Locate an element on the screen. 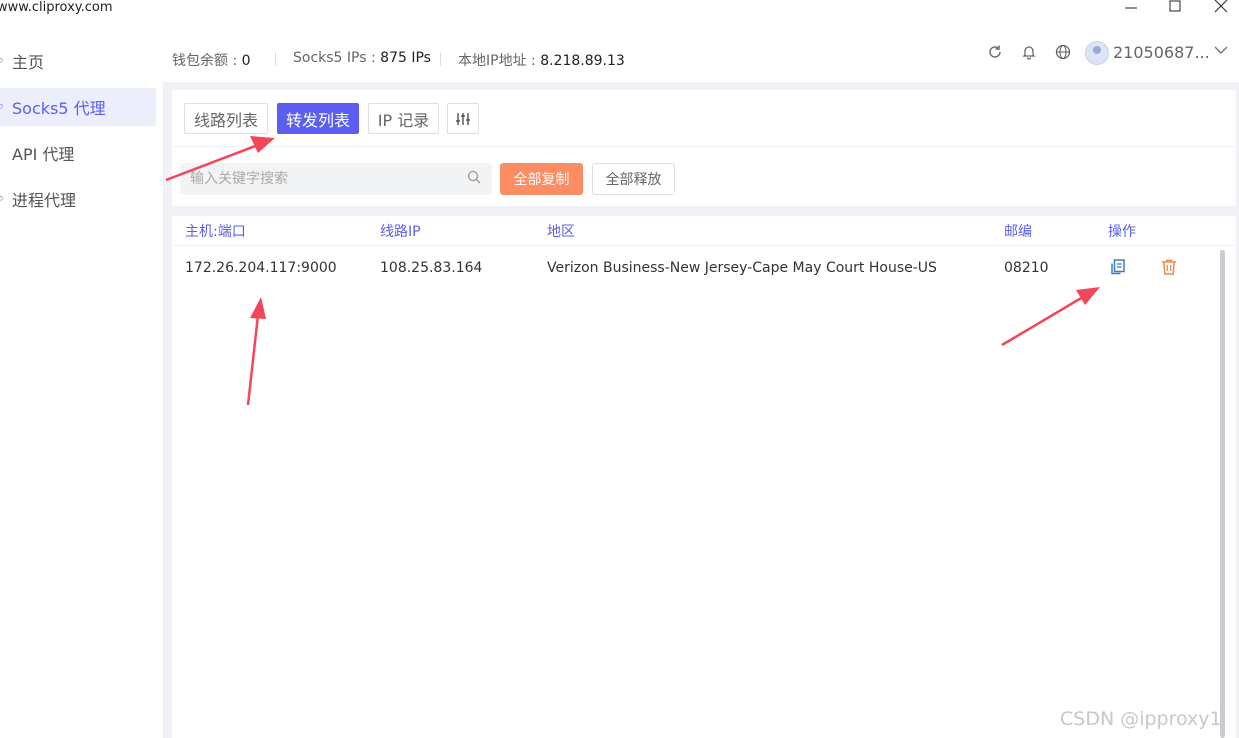 The width and height of the screenshot is (1239, 738). maximize-button is located at coordinates (1175, 9).